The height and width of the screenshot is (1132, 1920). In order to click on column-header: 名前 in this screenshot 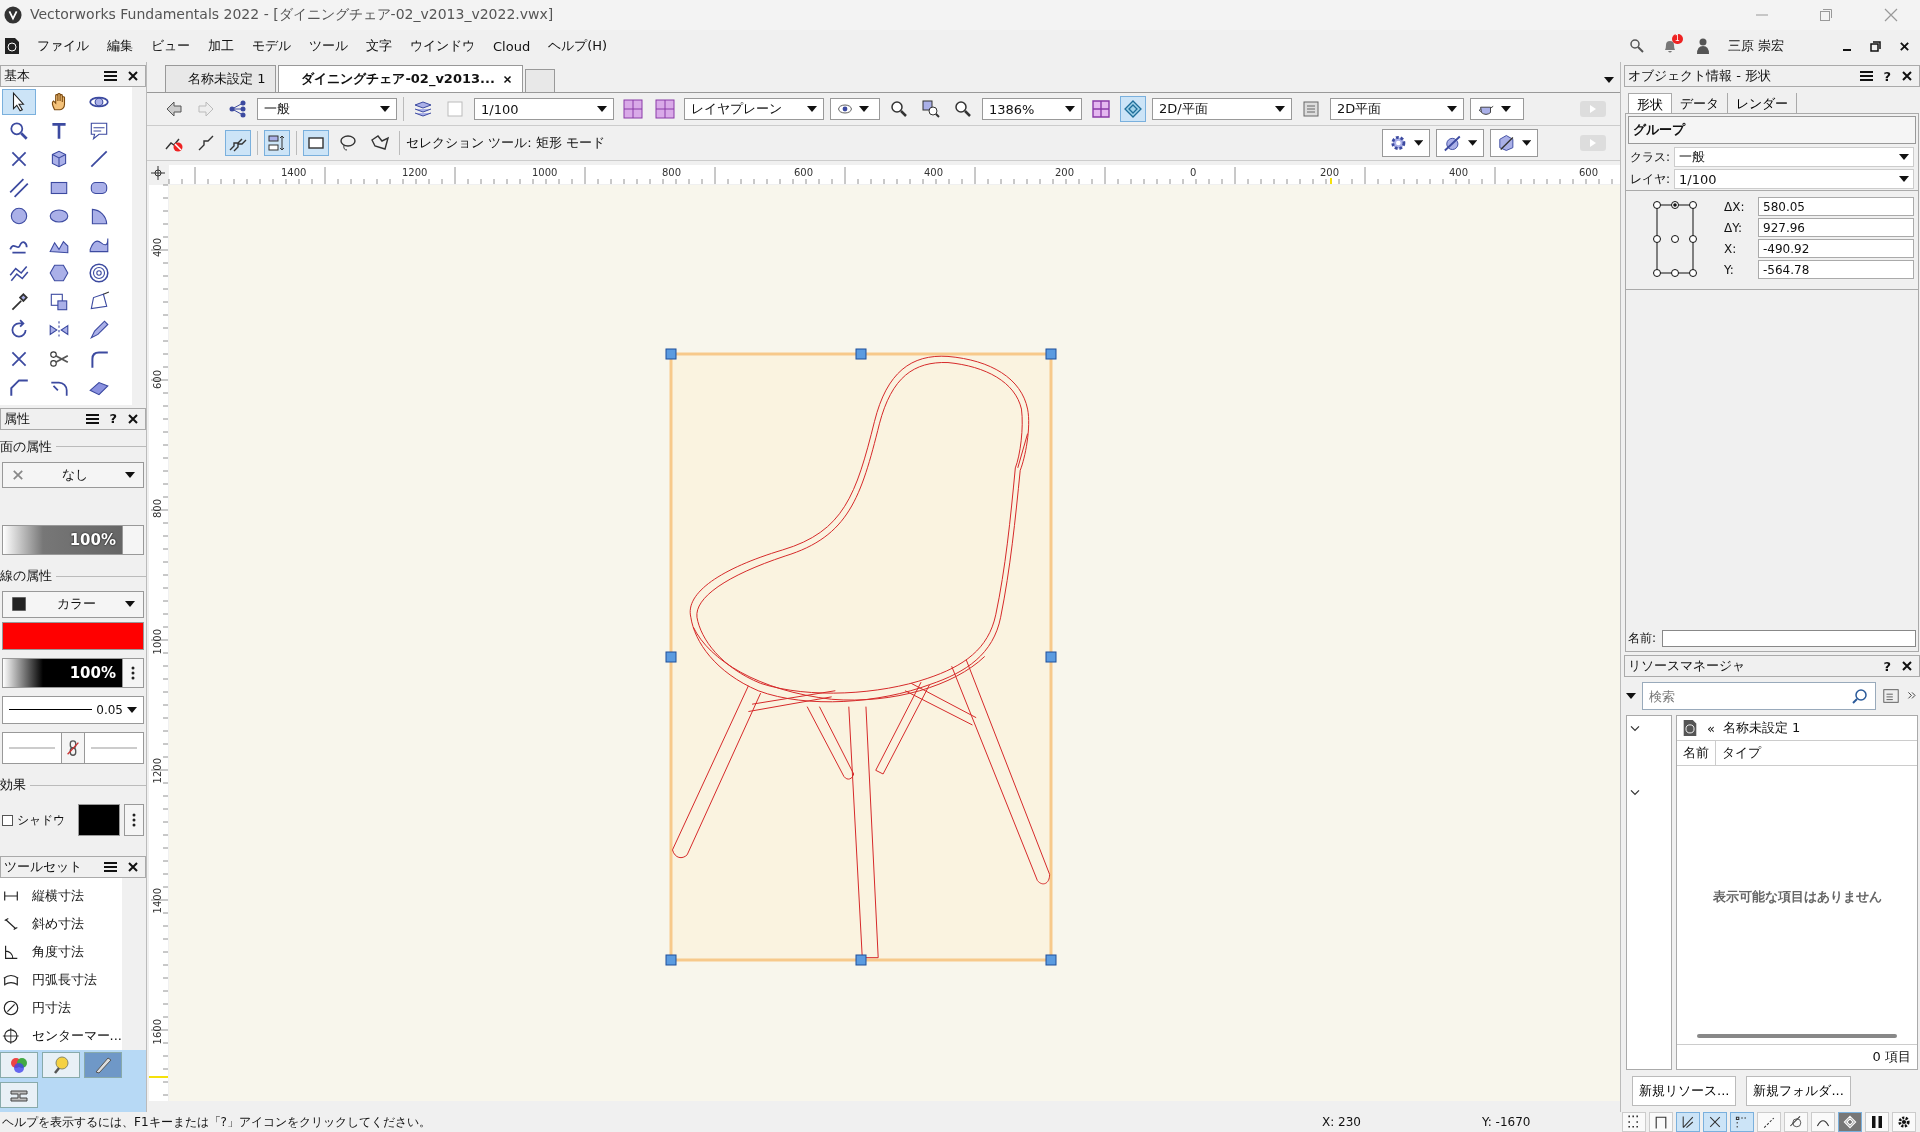, I will do `click(1696, 753)`.